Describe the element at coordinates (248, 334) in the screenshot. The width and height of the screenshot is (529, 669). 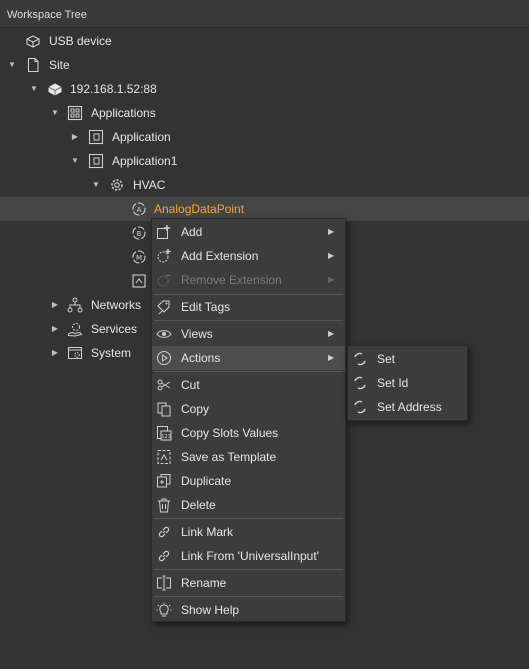
I see `menu-item-views: Views ▶` at that location.